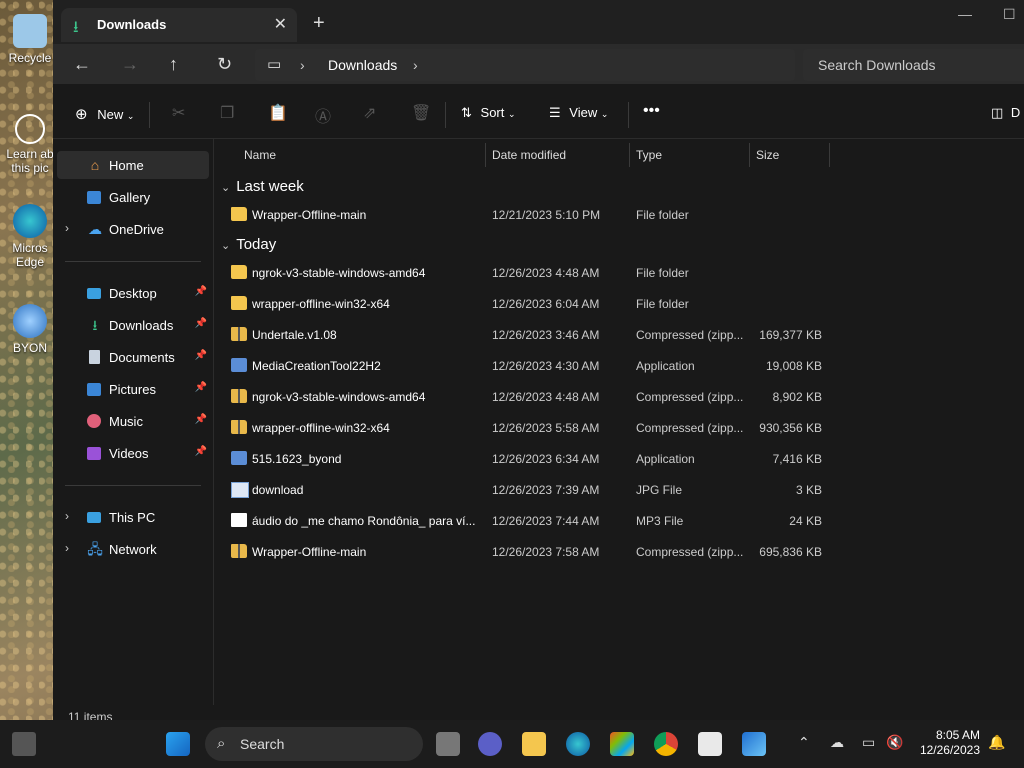 The height and width of the screenshot is (768, 1024). Describe the element at coordinates (133, 357) in the screenshot. I see `nav-item-documents: Documents 📌` at that location.